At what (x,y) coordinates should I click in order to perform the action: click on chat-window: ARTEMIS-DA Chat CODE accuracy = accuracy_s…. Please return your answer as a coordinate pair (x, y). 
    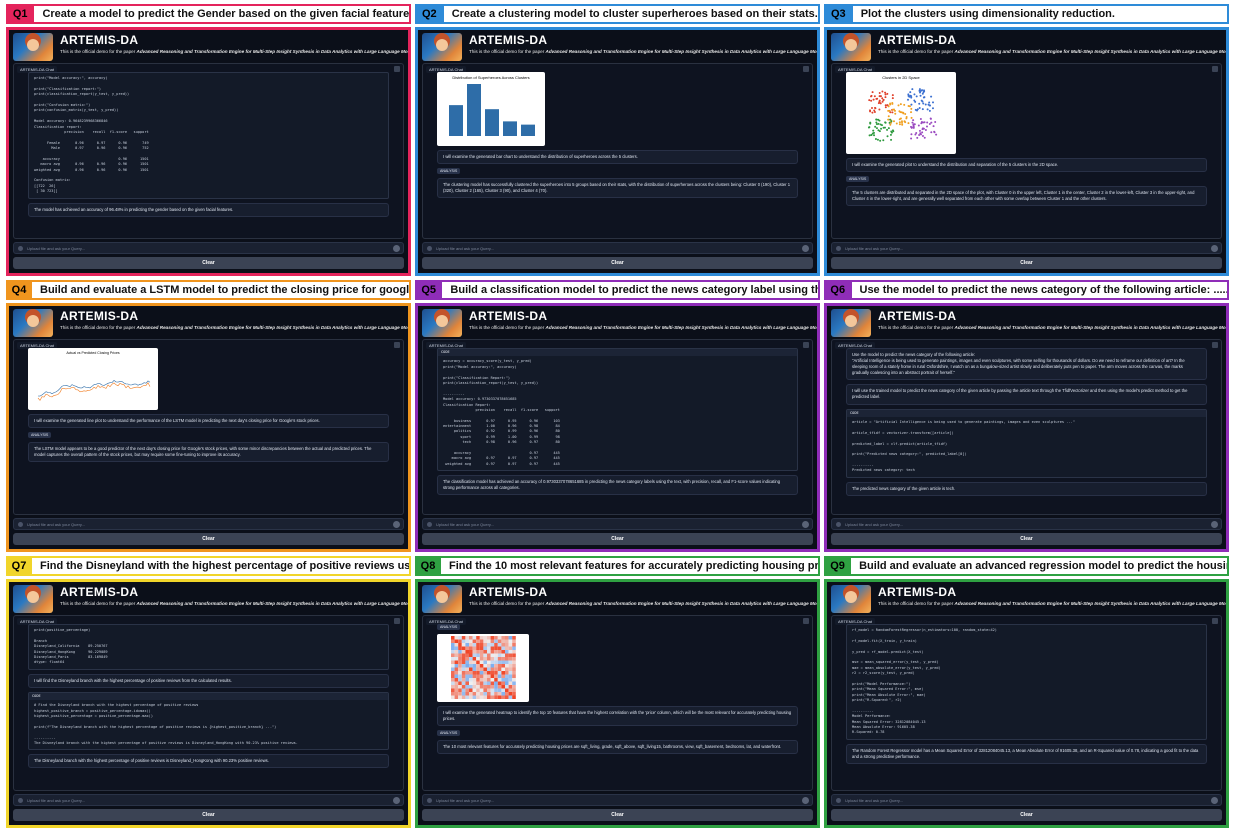
    Looking at the image, I should click on (617, 427).